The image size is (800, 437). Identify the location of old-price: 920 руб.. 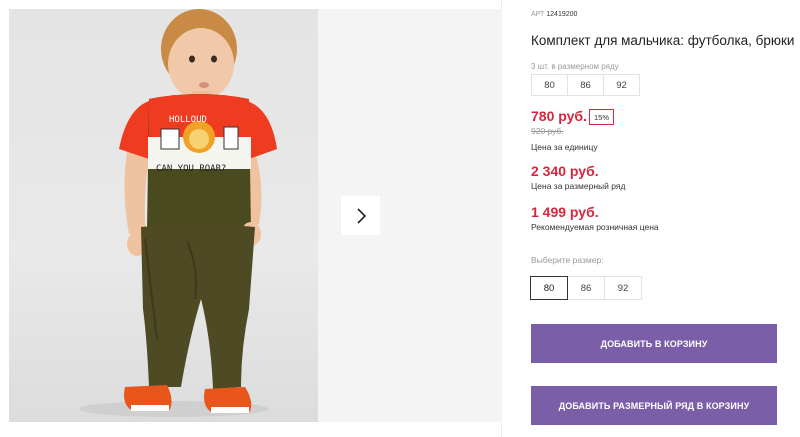
(547, 131).